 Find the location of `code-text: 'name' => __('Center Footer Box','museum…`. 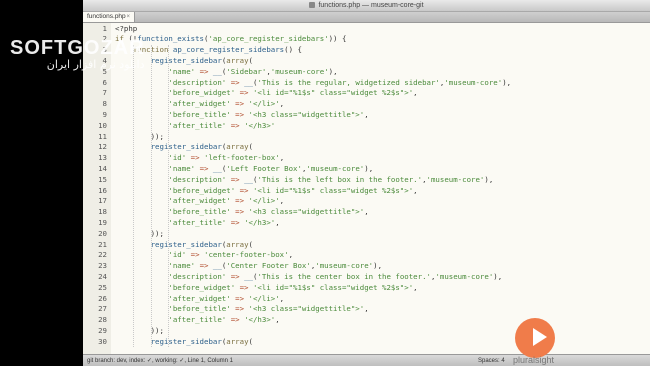

code-text: 'name' => __('Center Footer Box','museum… is located at coordinates (275, 266).